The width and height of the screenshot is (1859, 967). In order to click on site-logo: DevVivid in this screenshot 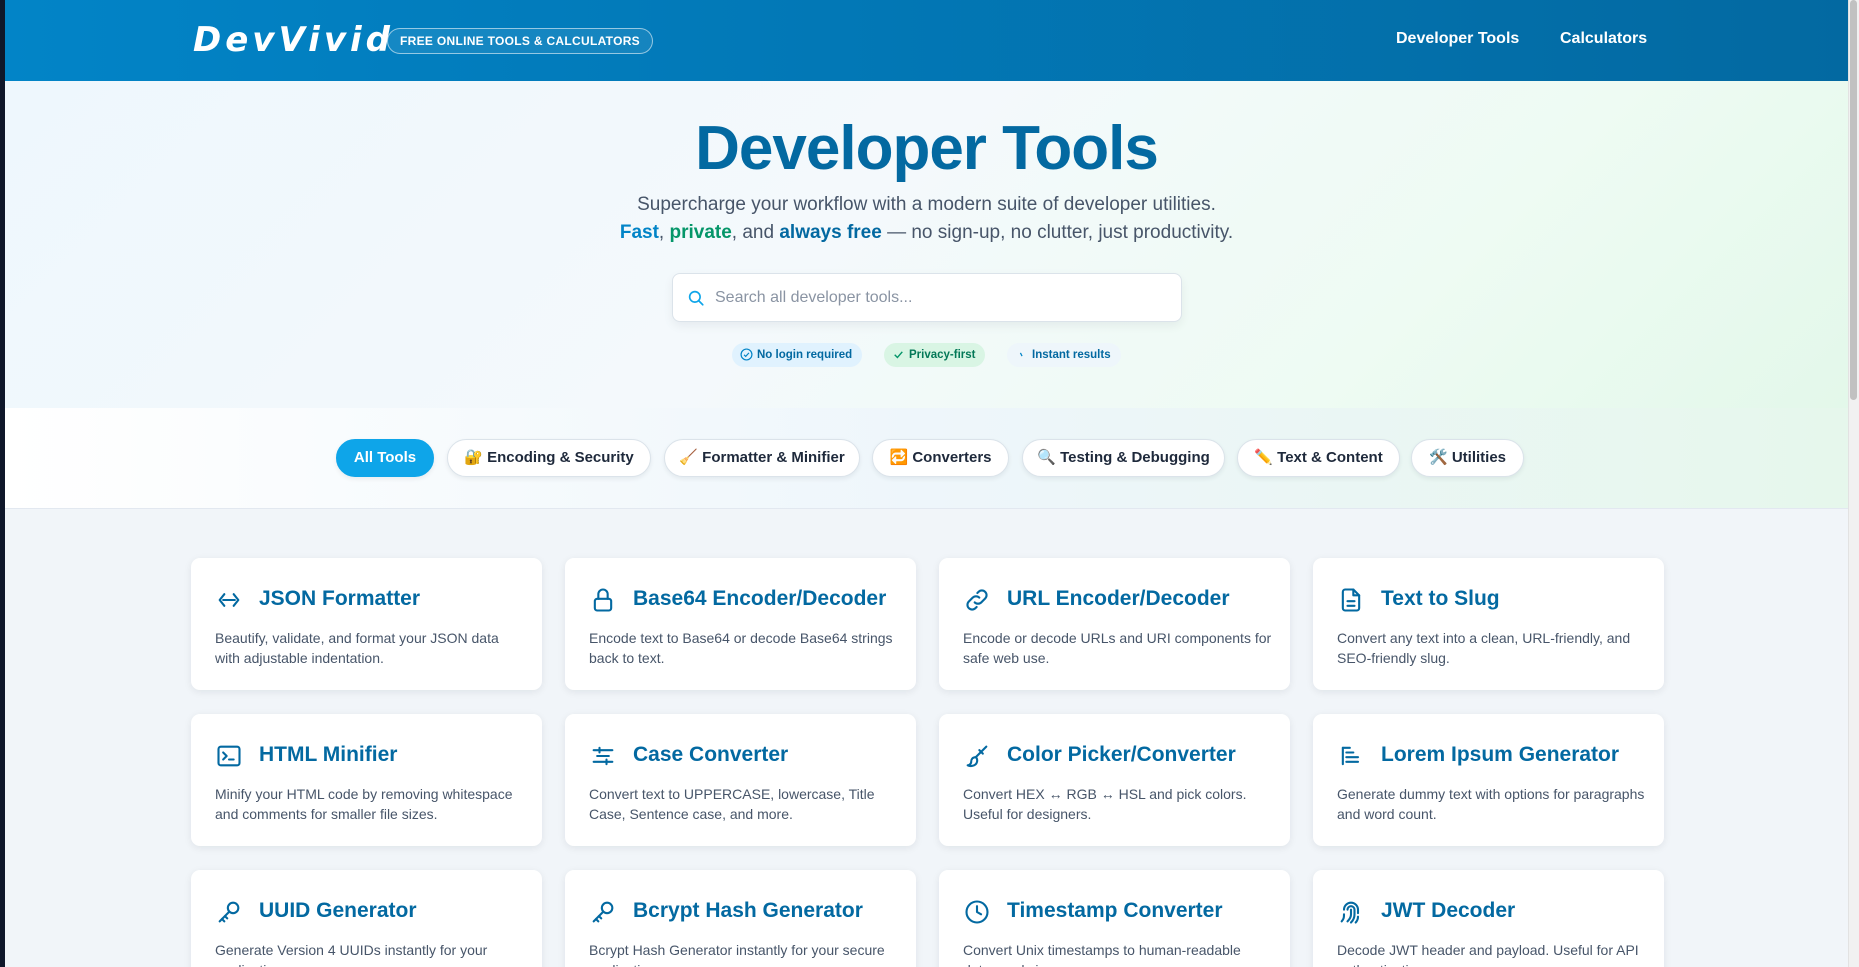, I will do `click(293, 40)`.